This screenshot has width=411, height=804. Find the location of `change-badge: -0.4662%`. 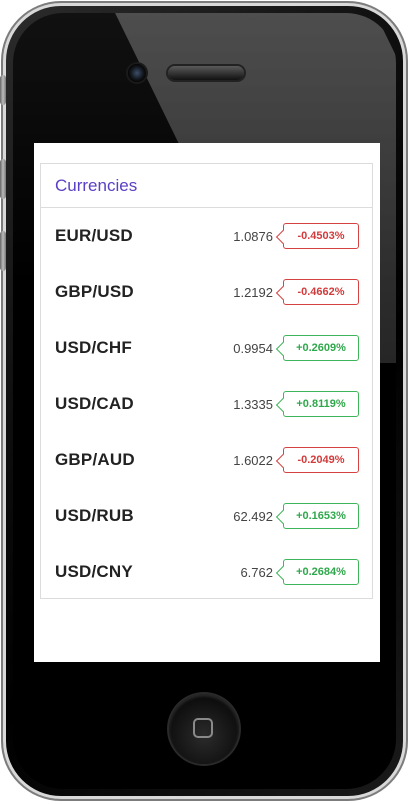

change-badge: -0.4662% is located at coordinates (321, 292).